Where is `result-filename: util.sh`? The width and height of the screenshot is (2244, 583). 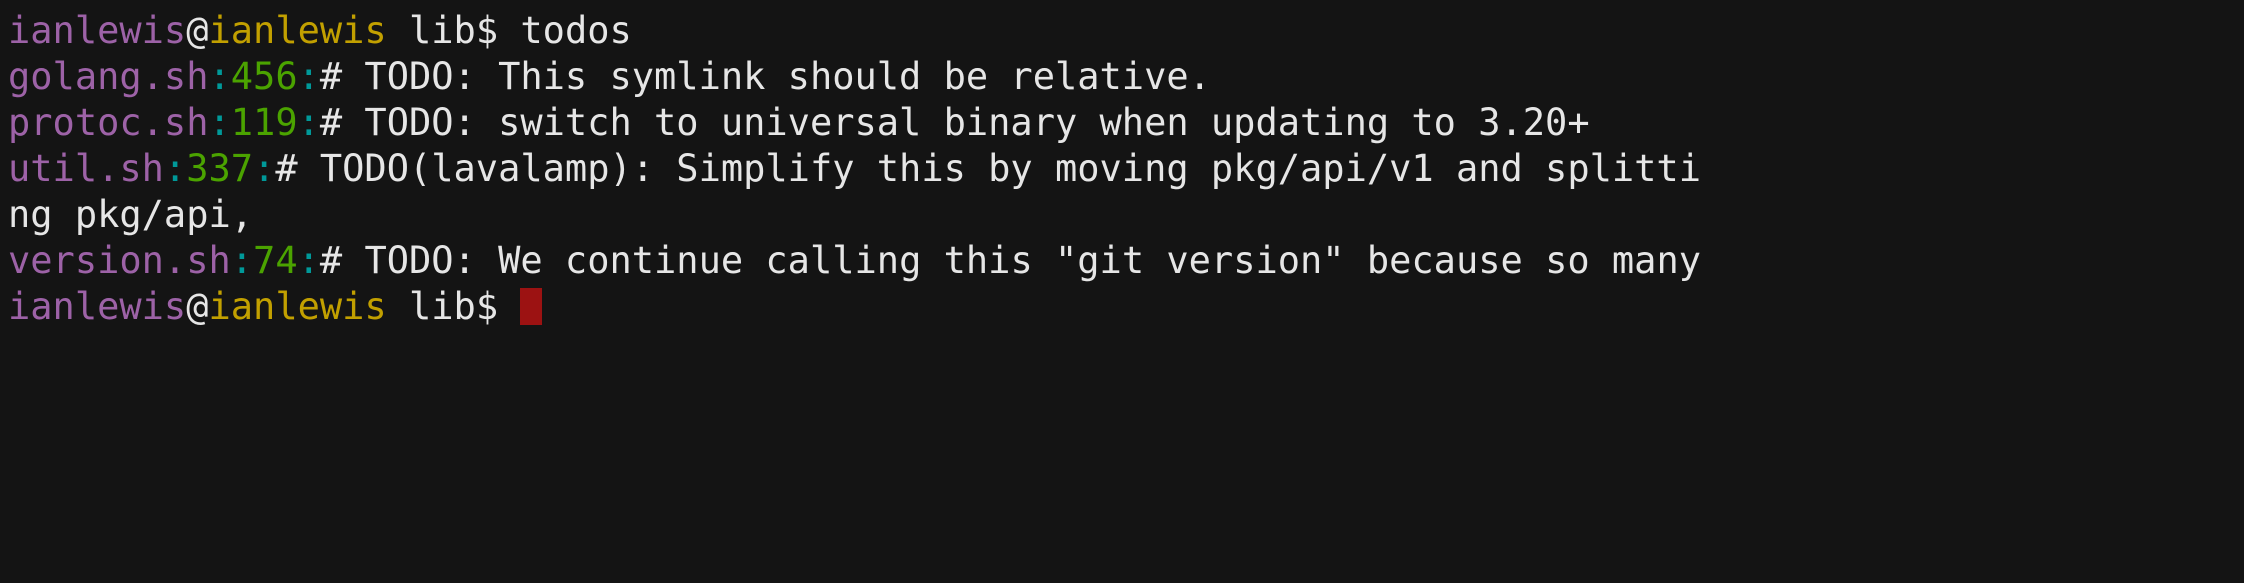
result-filename: util.sh is located at coordinates (86, 168).